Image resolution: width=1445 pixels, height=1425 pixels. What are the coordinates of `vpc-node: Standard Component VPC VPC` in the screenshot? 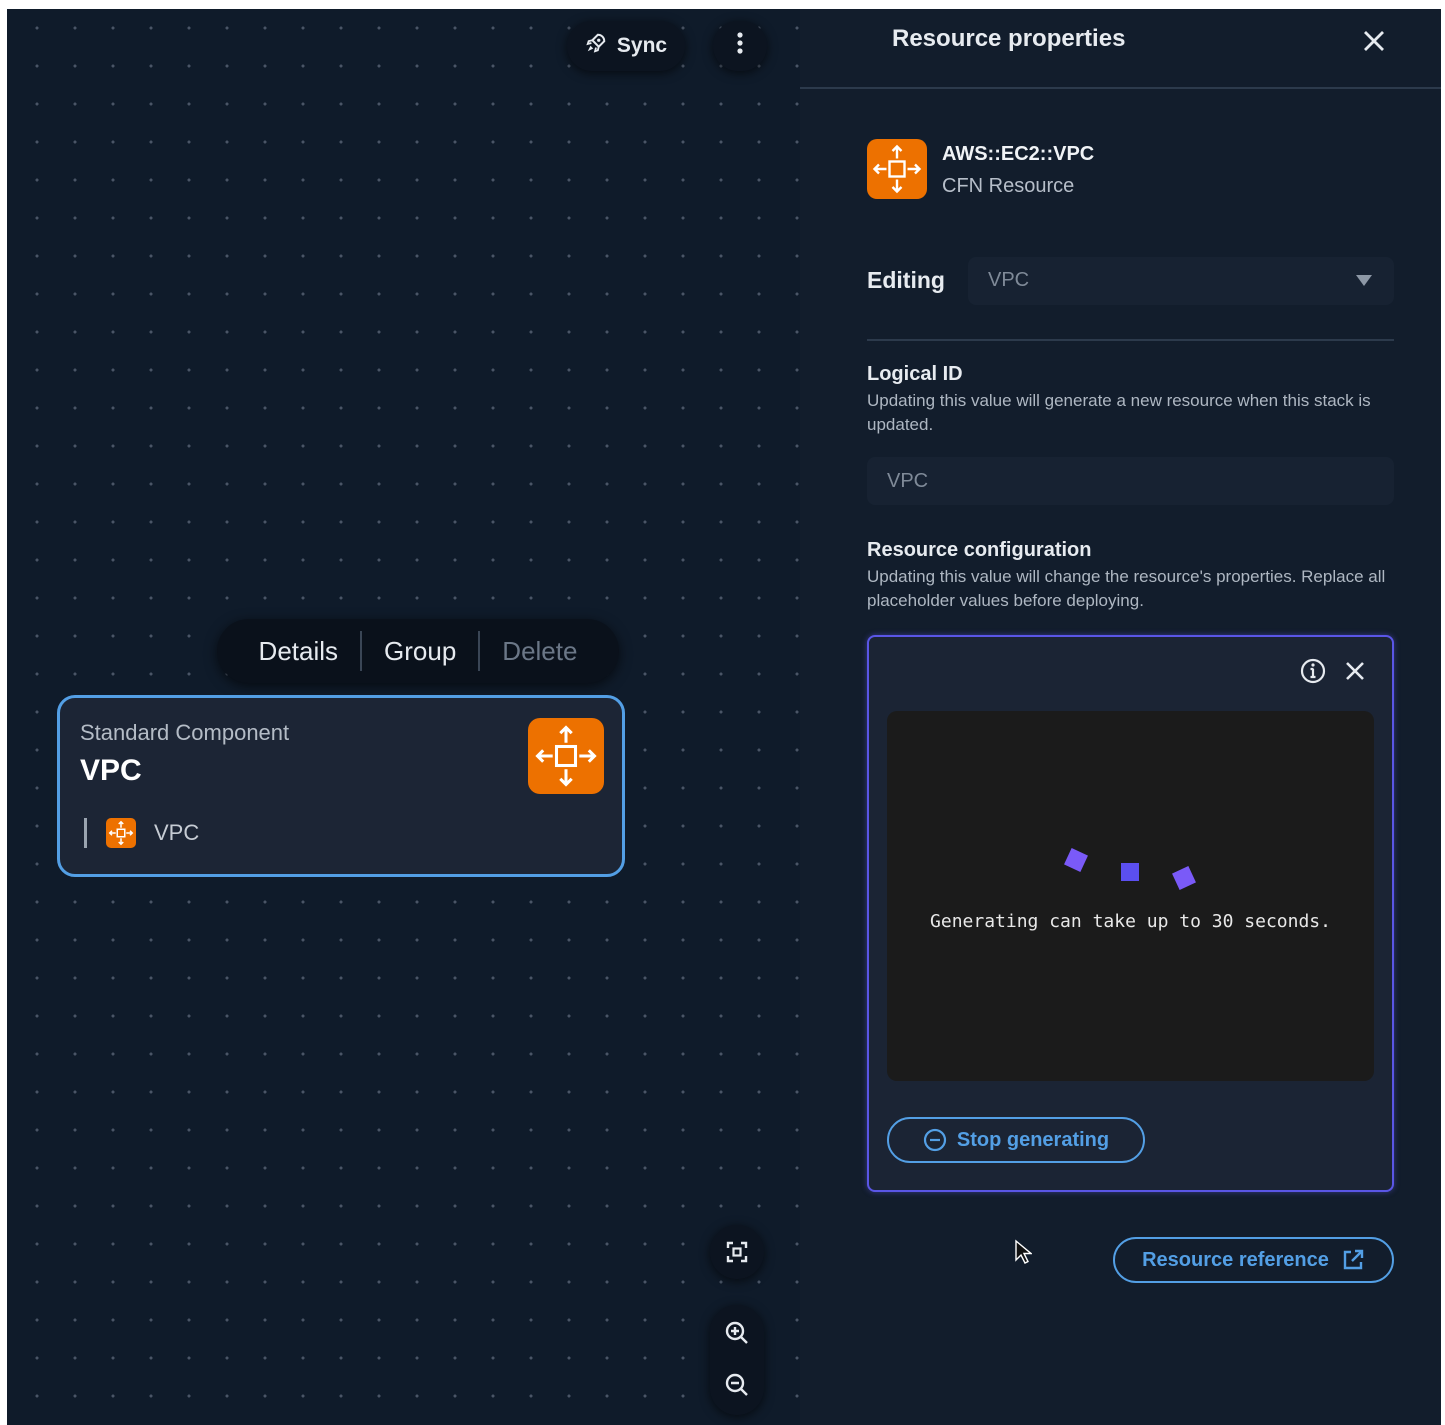 It's located at (341, 786).